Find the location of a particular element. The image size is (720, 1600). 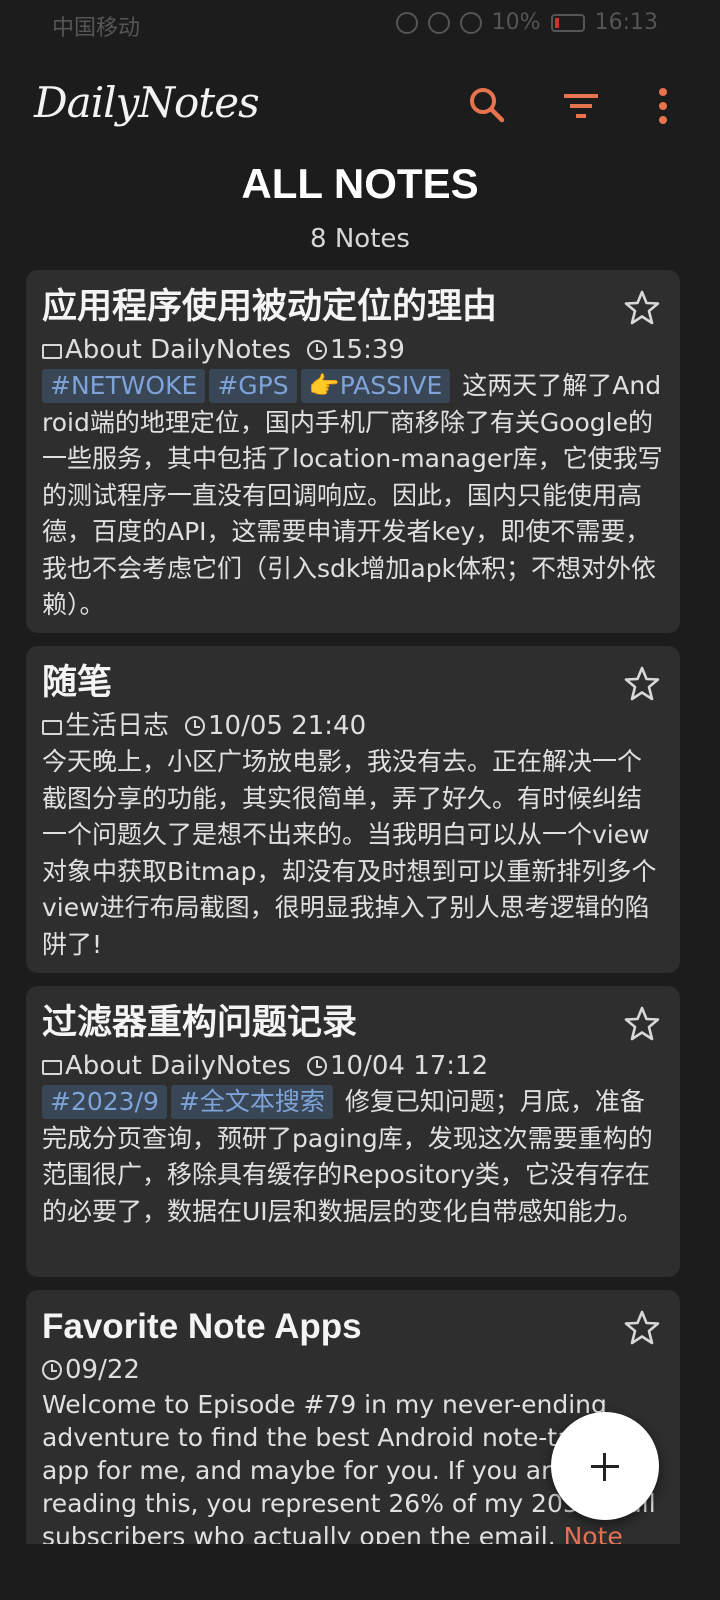

carrier-label: 中国移动 is located at coordinates (96, 28).